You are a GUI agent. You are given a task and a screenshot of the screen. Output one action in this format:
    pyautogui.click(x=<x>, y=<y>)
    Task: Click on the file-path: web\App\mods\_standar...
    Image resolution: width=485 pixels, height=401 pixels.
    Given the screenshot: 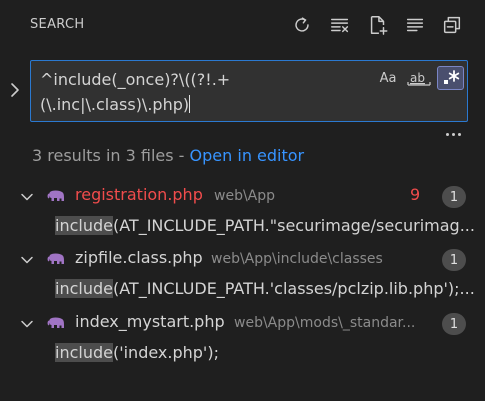 What is the action you would take?
    pyautogui.click(x=325, y=323)
    